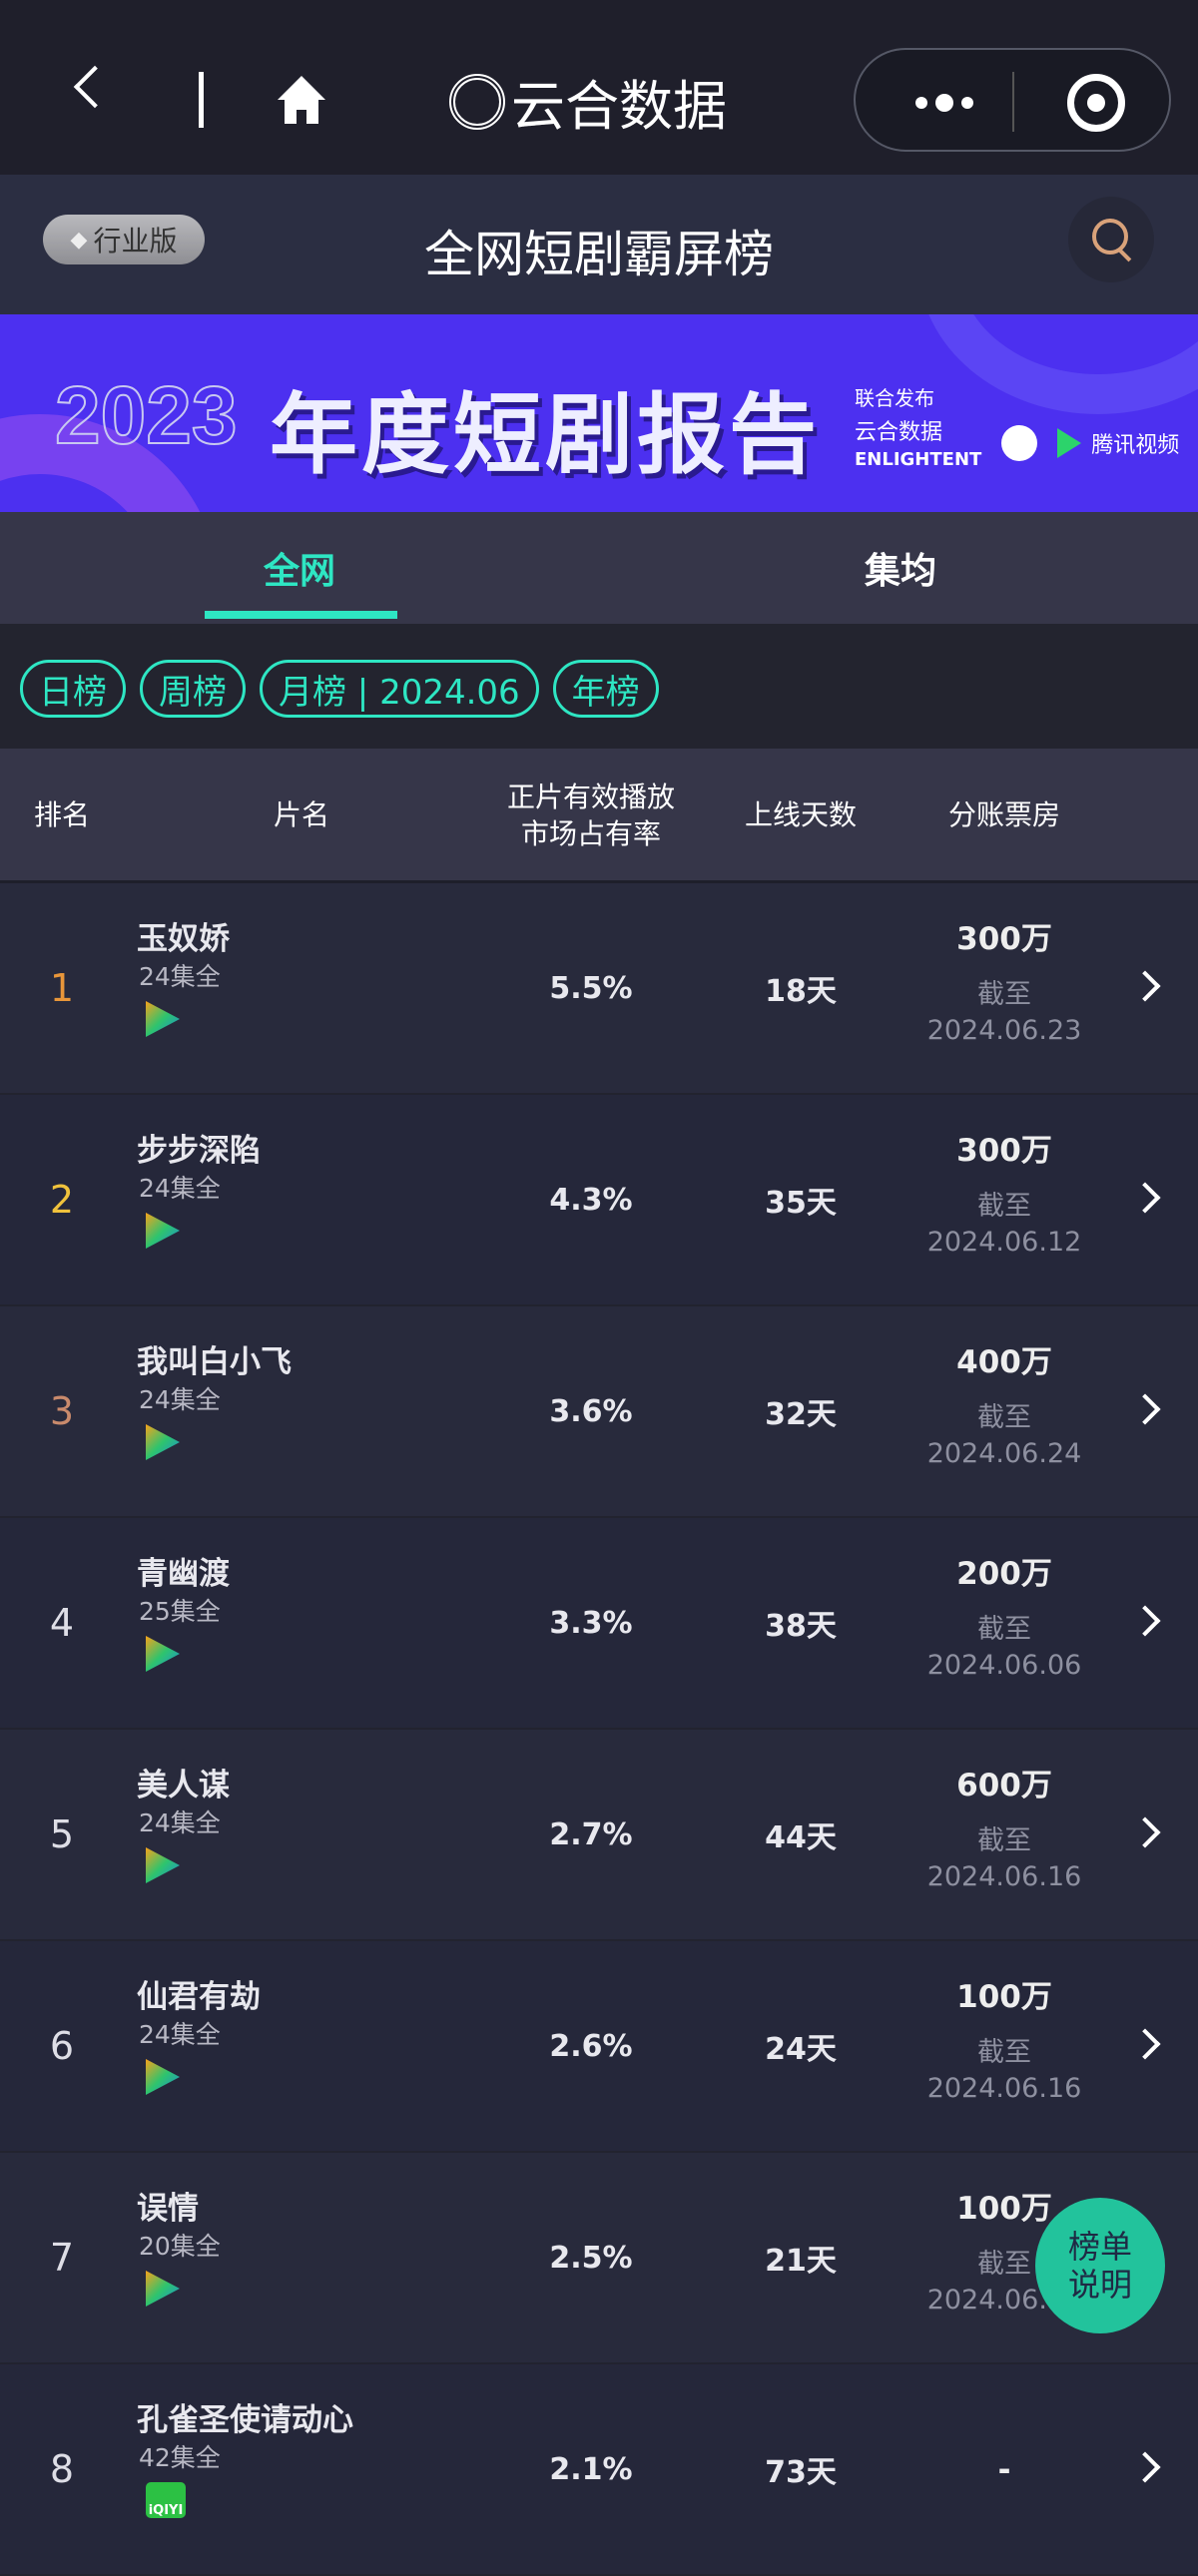 The width and height of the screenshot is (1198, 2576). I want to click on market-share: 3.6%, so click(591, 1411).